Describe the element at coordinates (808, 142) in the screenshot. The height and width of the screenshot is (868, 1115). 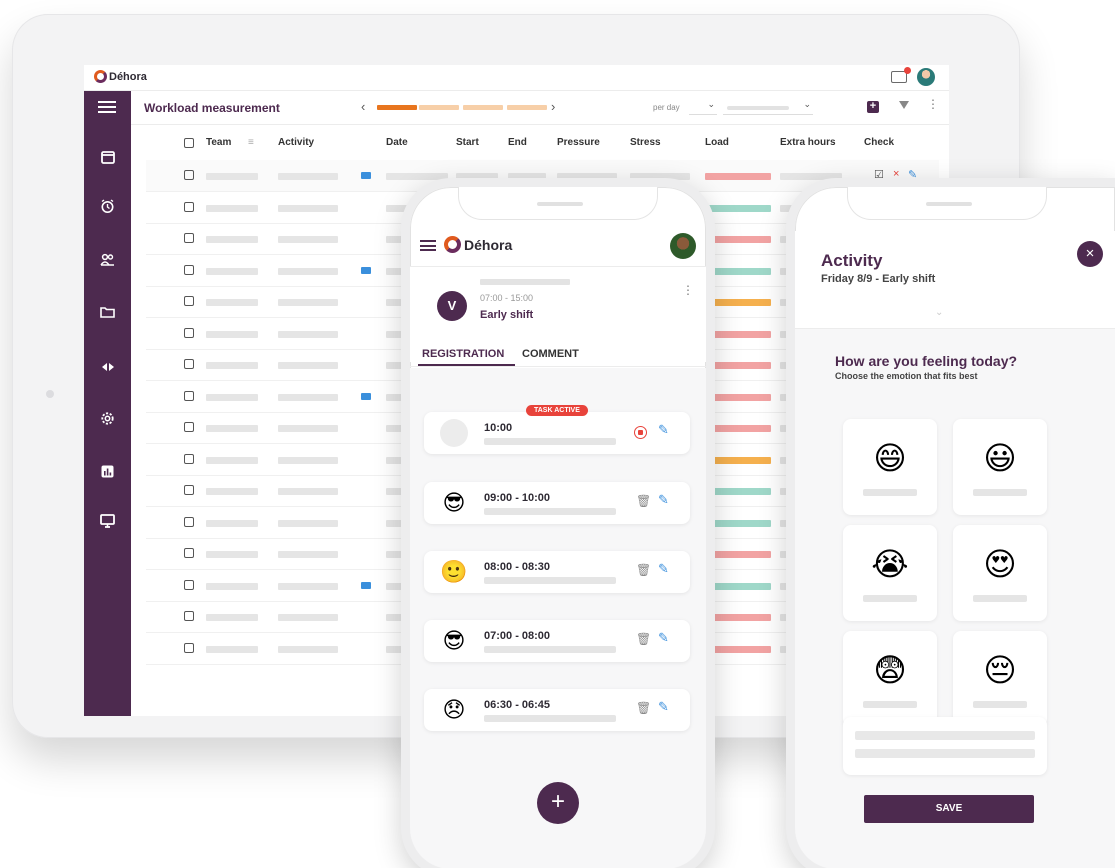
I see `column-header-extra-hours: Extra hours` at that location.